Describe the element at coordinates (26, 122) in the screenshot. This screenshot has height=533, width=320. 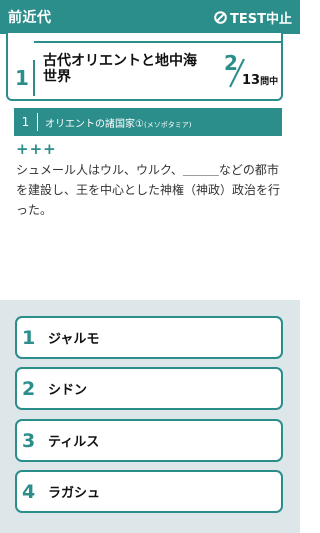
I see `section-number: 1` at that location.